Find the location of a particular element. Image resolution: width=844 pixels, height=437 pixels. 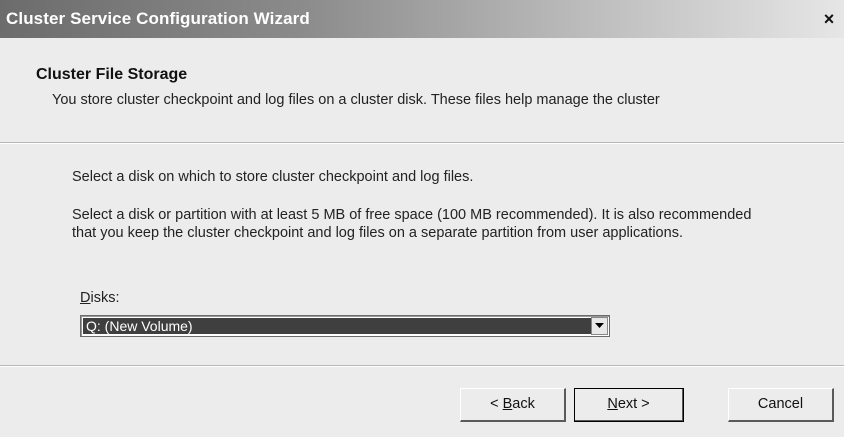

back-button: < Back is located at coordinates (513, 405).